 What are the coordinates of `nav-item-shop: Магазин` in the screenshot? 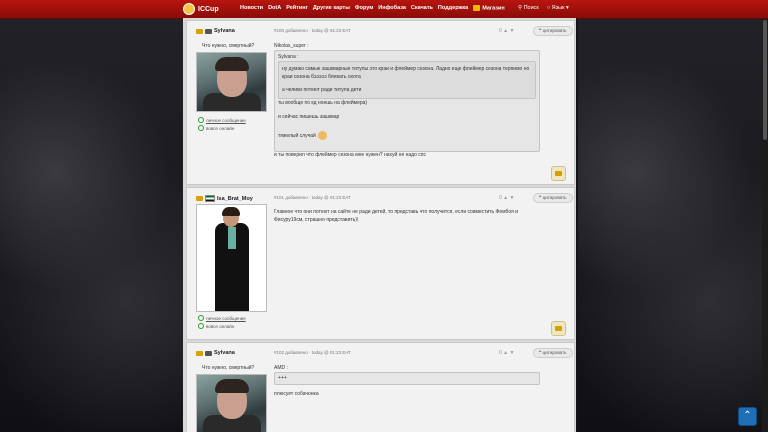 It's located at (489, 8).